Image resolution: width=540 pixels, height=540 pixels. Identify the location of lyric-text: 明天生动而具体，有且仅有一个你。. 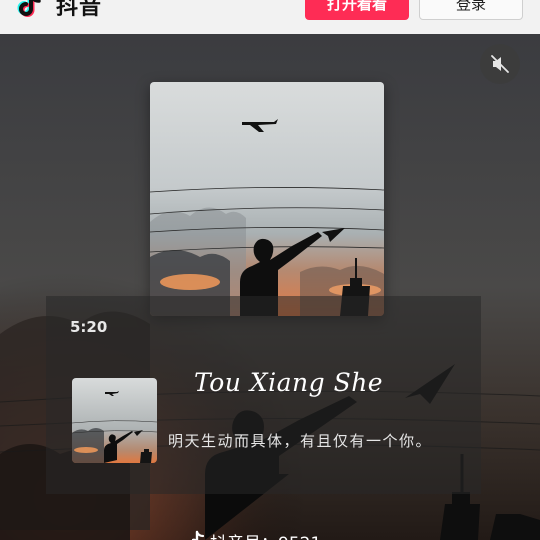
(300, 441).